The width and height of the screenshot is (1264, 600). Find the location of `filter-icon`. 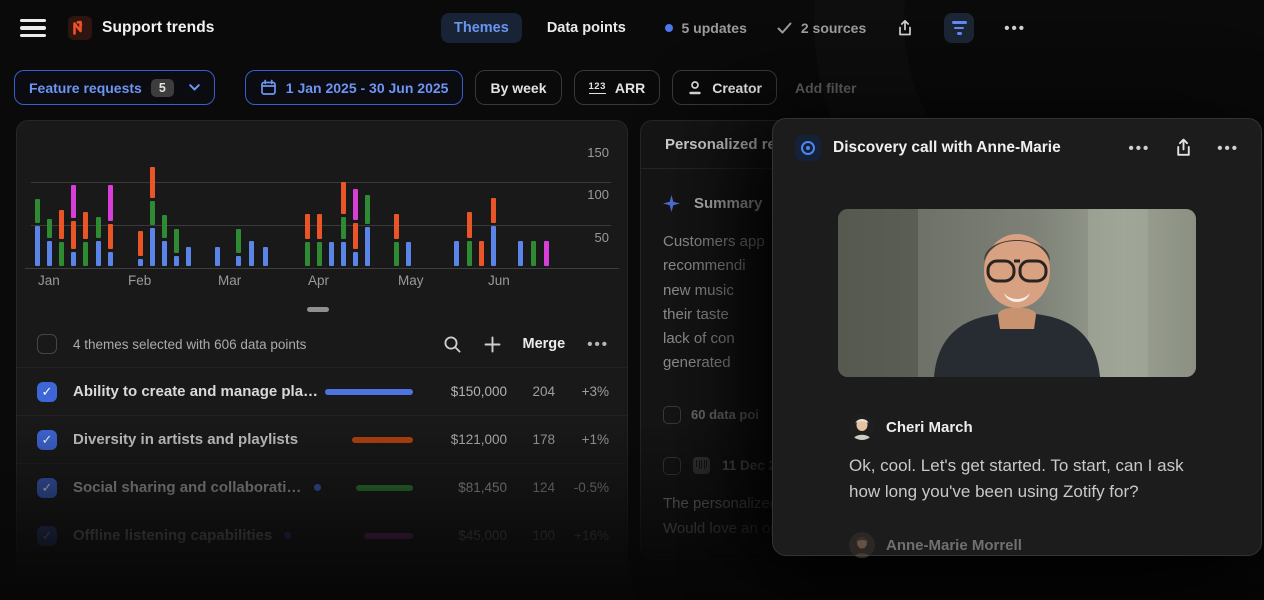

filter-icon is located at coordinates (959, 28).